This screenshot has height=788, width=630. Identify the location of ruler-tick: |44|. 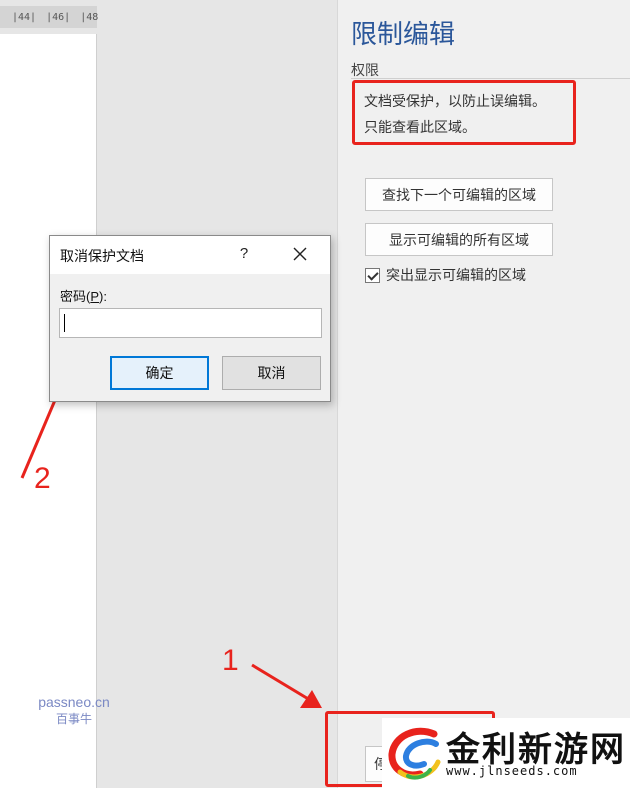
(24, 17).